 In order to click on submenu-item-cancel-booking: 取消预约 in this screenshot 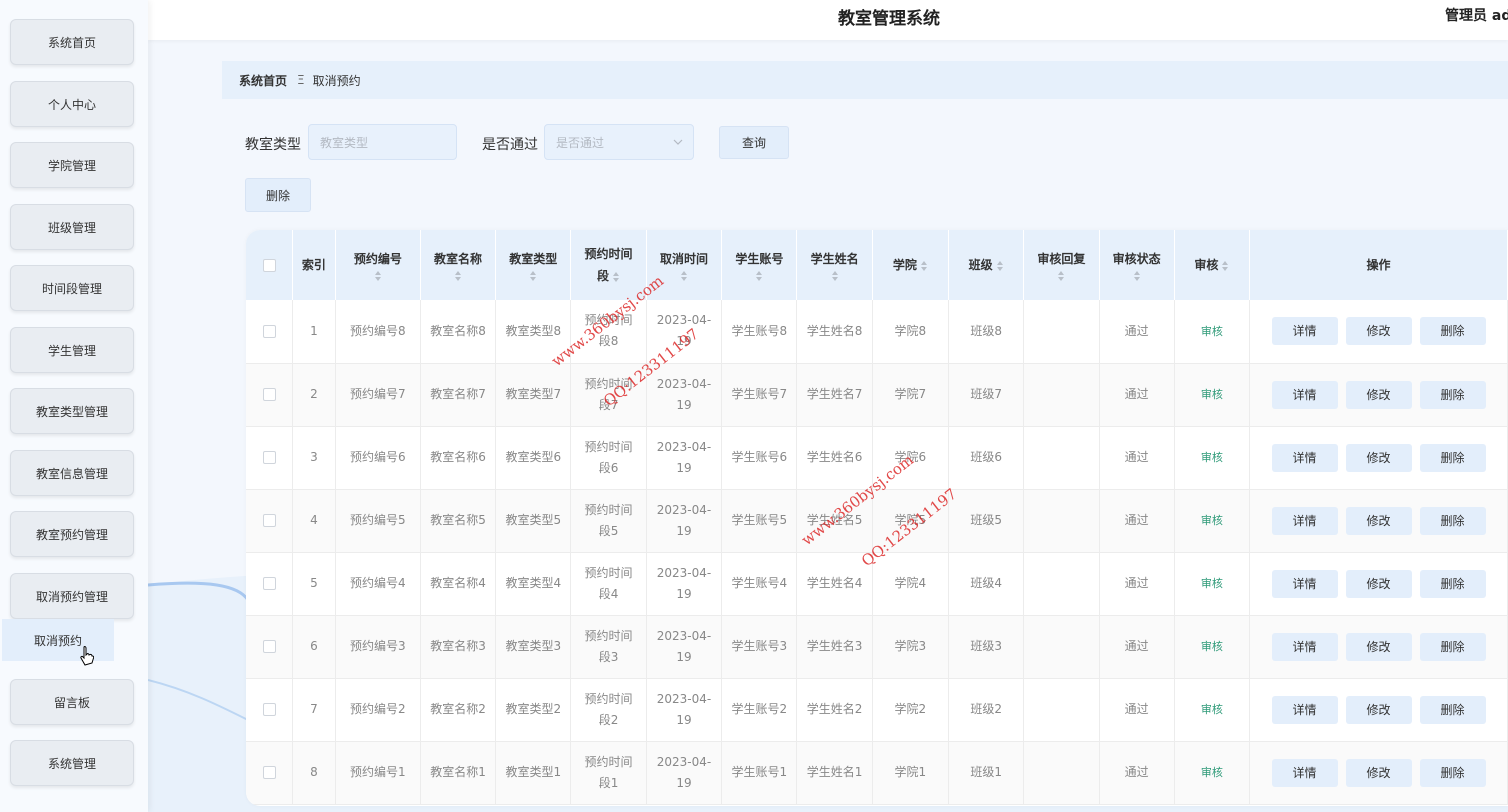, I will do `click(58, 640)`.